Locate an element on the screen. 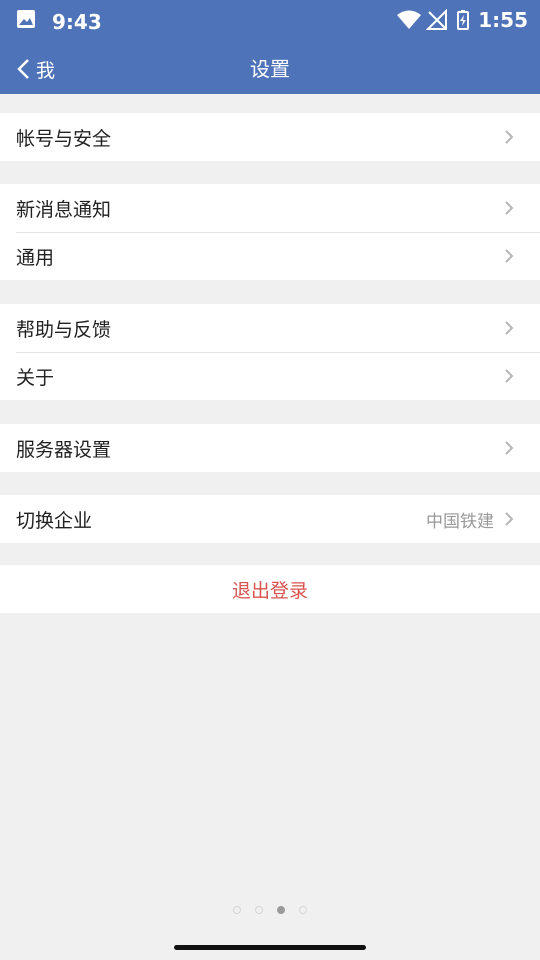 This screenshot has width=540, height=960. row-new-message-notification: 新消息通知 is located at coordinates (270, 208).